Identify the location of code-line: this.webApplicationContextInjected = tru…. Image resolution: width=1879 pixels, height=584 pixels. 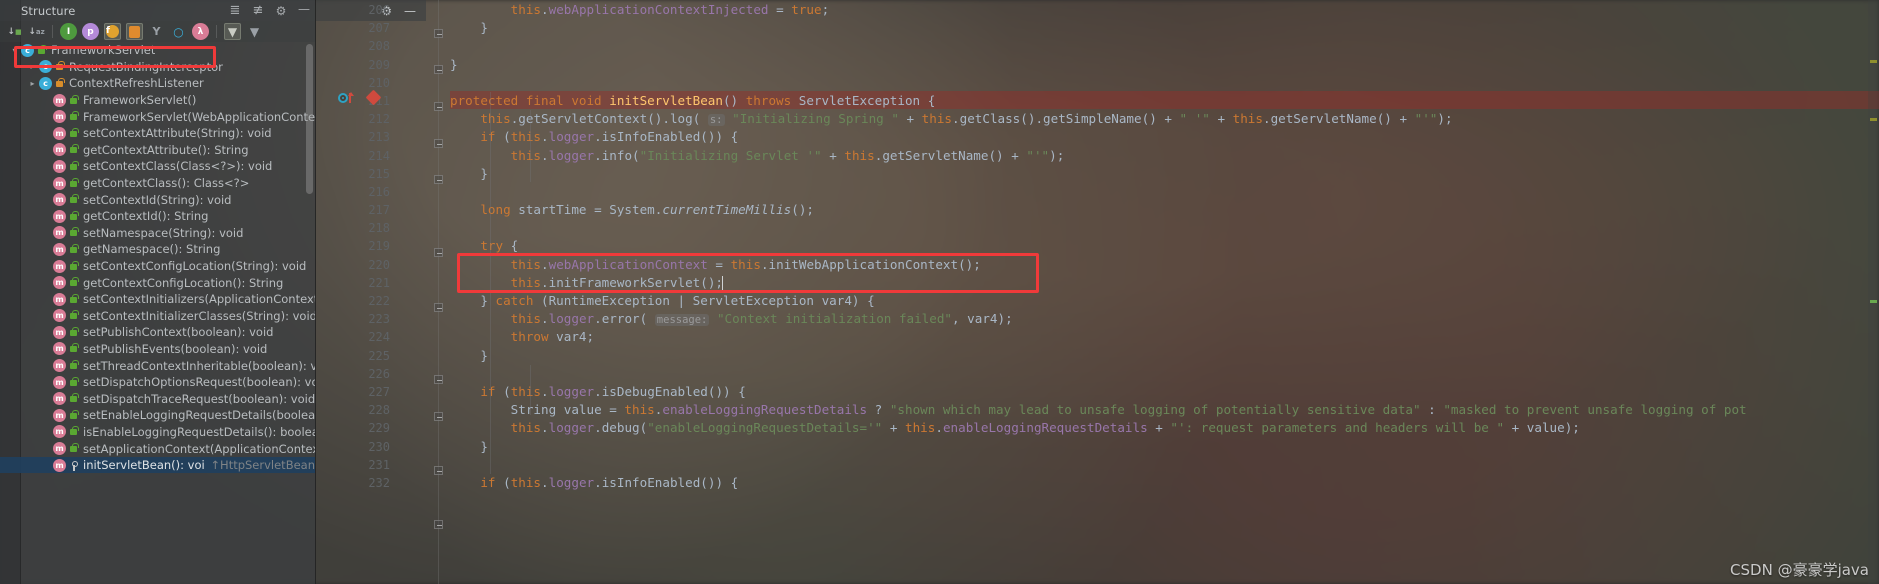
(1164, 10).